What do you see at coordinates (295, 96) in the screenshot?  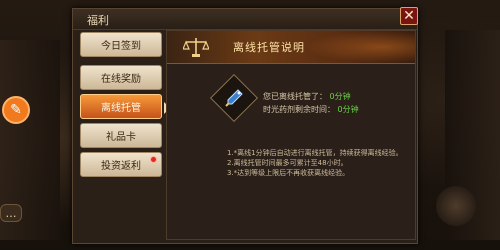 I see `offline-time-label: 您已离线托管了：` at bounding box center [295, 96].